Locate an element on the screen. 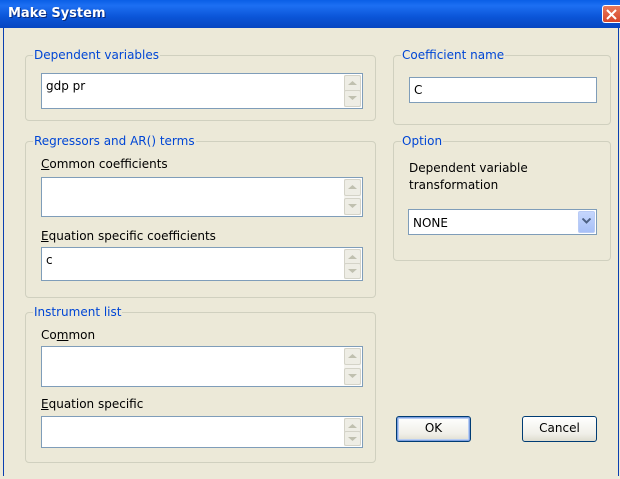 This screenshot has height=479, width=620. transformation-label: transformation is located at coordinates (454, 185).